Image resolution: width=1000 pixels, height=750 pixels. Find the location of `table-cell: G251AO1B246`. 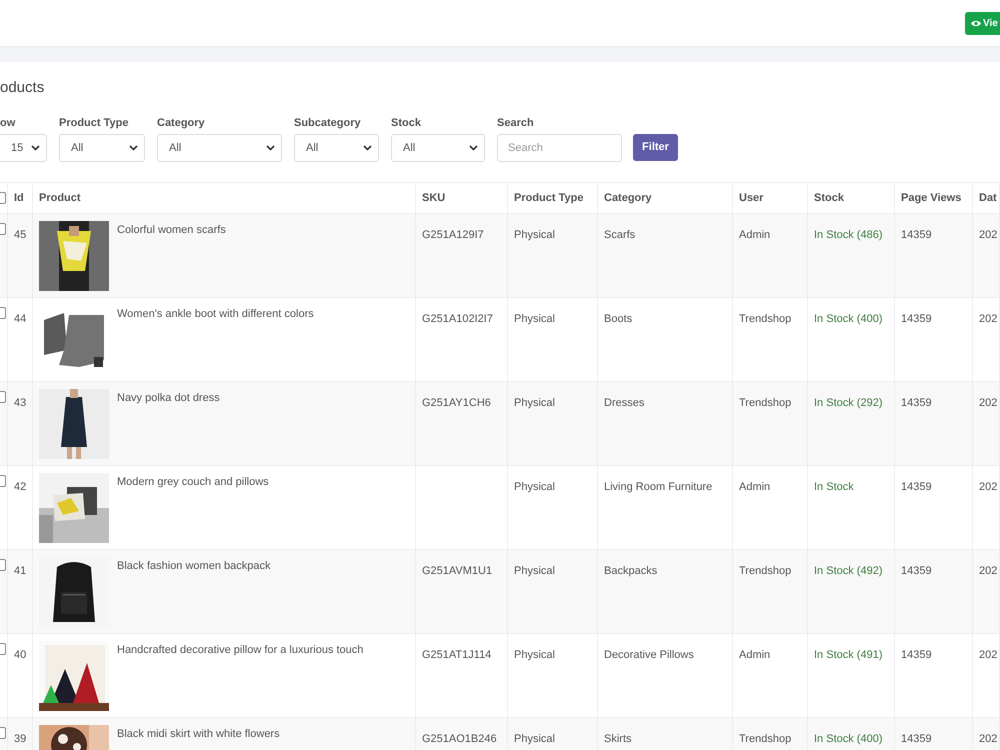

table-cell: G251AO1B246 is located at coordinates (459, 739).